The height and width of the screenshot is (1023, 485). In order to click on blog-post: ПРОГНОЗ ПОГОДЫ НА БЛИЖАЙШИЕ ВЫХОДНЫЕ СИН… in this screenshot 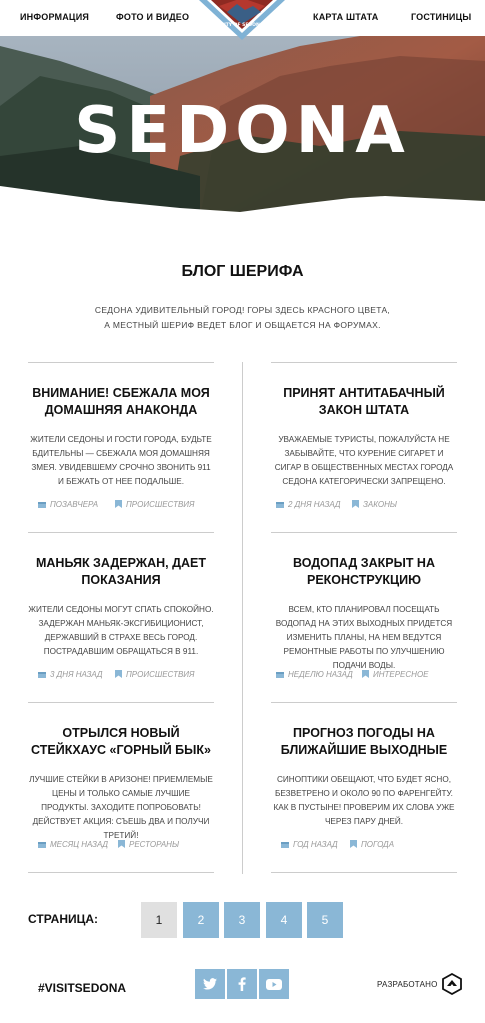, I will do `click(364, 777)`.